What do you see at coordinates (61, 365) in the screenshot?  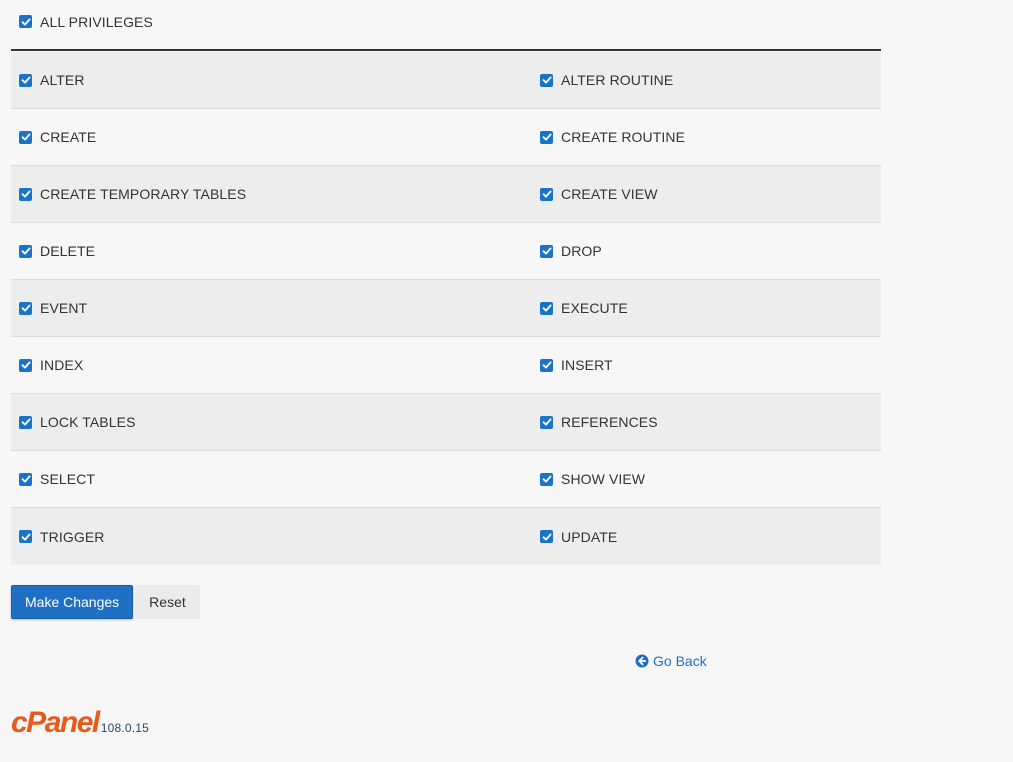 I see `privilege-label: INDEX` at bounding box center [61, 365].